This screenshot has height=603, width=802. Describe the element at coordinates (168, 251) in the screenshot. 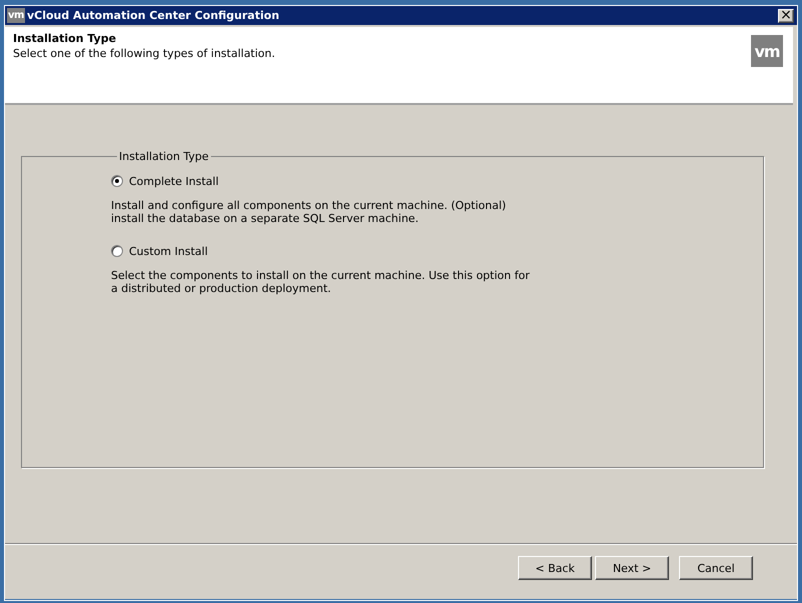

I see `radio-label: Custom Install` at that location.